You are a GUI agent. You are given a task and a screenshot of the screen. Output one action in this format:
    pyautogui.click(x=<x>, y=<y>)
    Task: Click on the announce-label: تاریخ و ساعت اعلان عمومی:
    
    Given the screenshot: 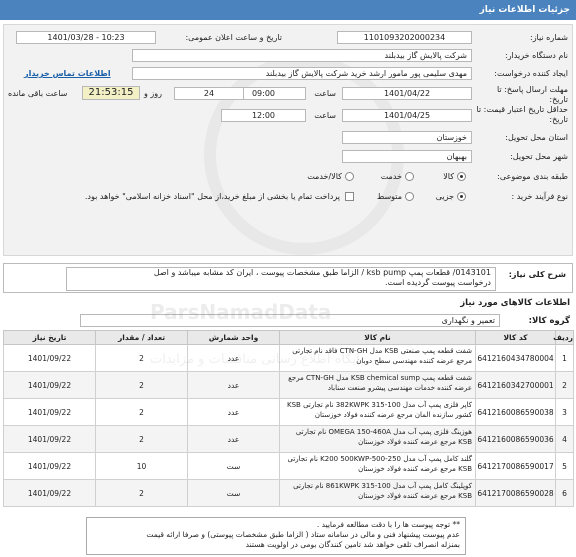 What is the action you would take?
    pyautogui.click(x=233, y=37)
    